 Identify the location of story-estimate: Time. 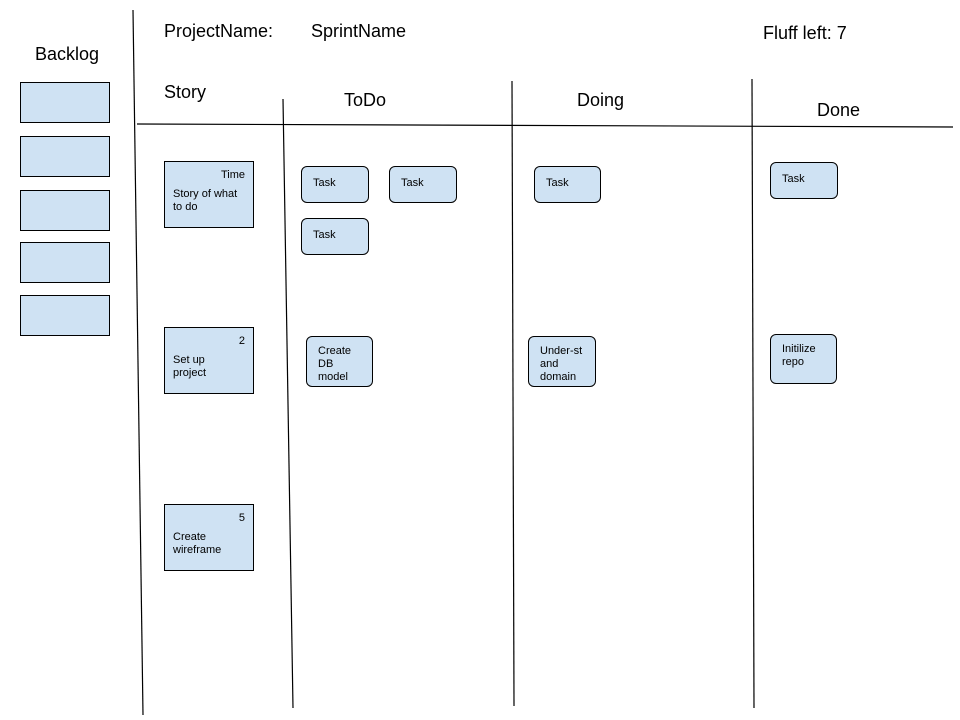
(232, 175).